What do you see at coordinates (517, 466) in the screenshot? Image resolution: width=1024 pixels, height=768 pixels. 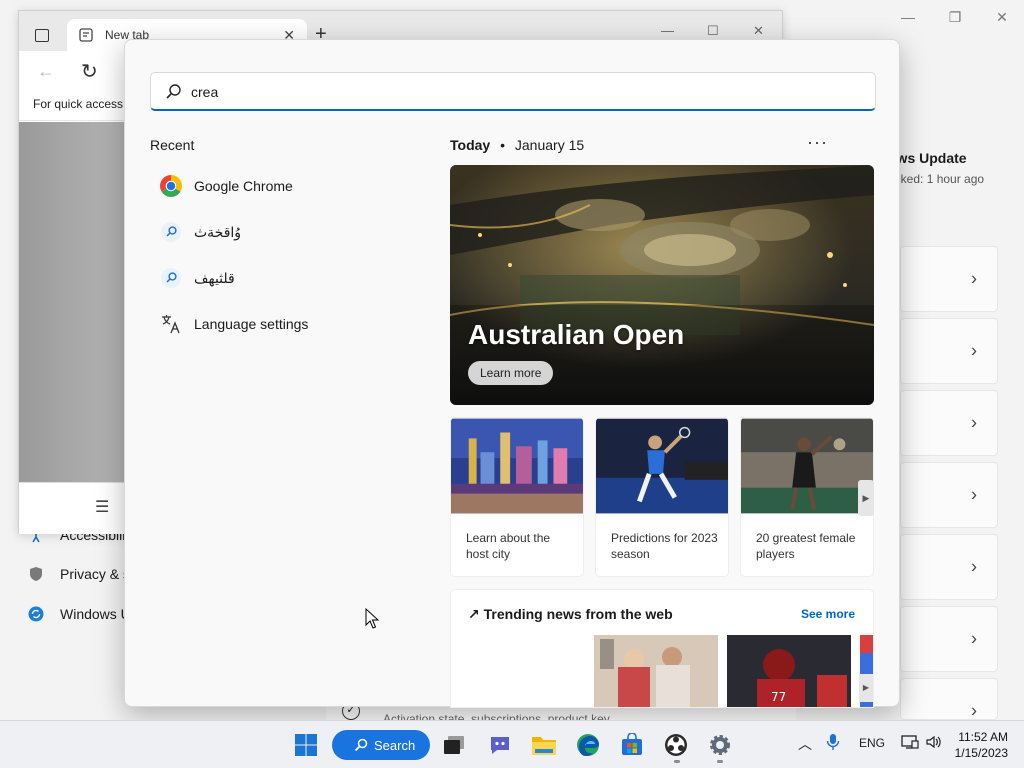 I see `city-night-image` at bounding box center [517, 466].